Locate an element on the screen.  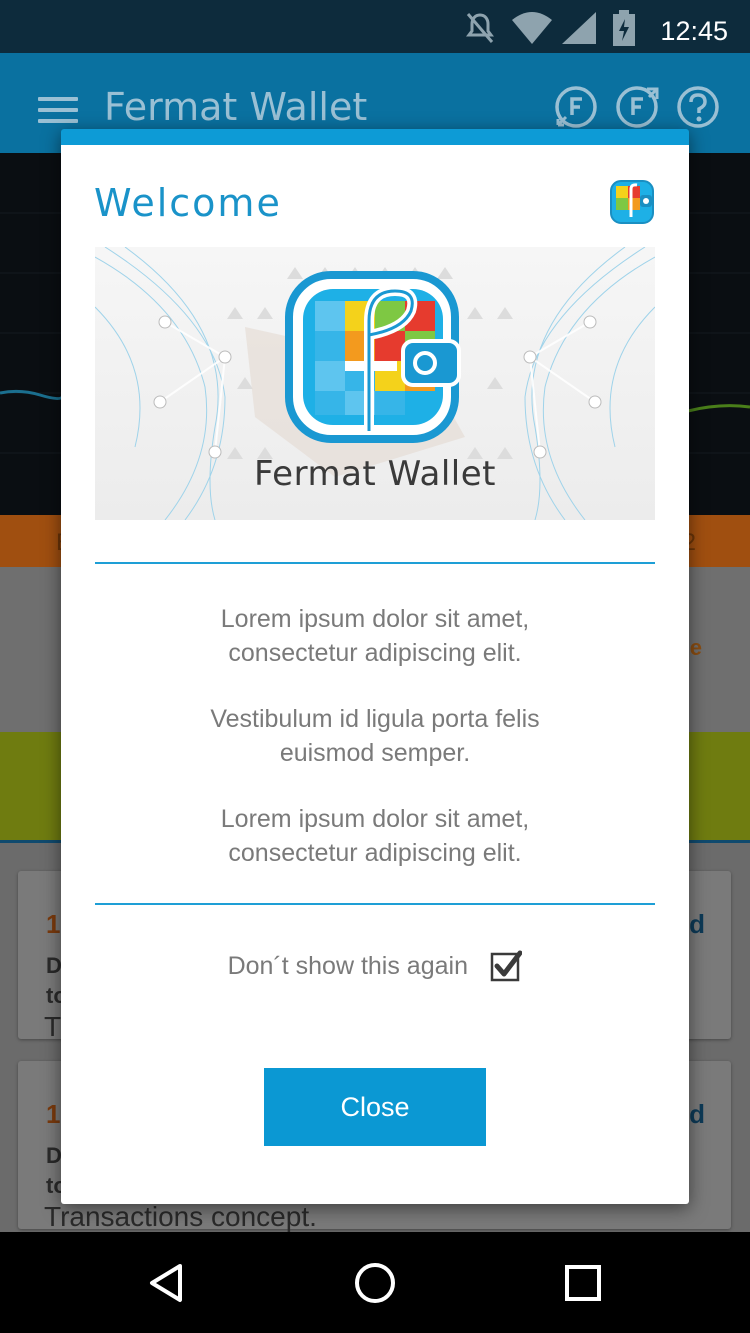
back-icon is located at coordinates (167, 1283).